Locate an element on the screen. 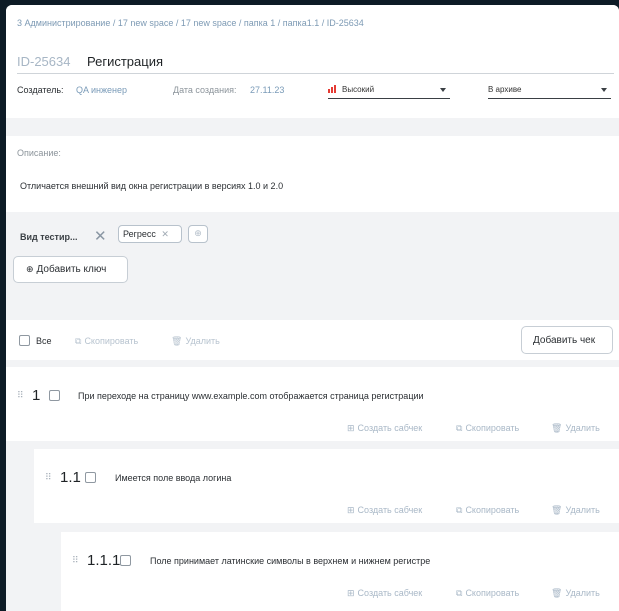  chip-remove-icon: ✕ is located at coordinates (165, 234).